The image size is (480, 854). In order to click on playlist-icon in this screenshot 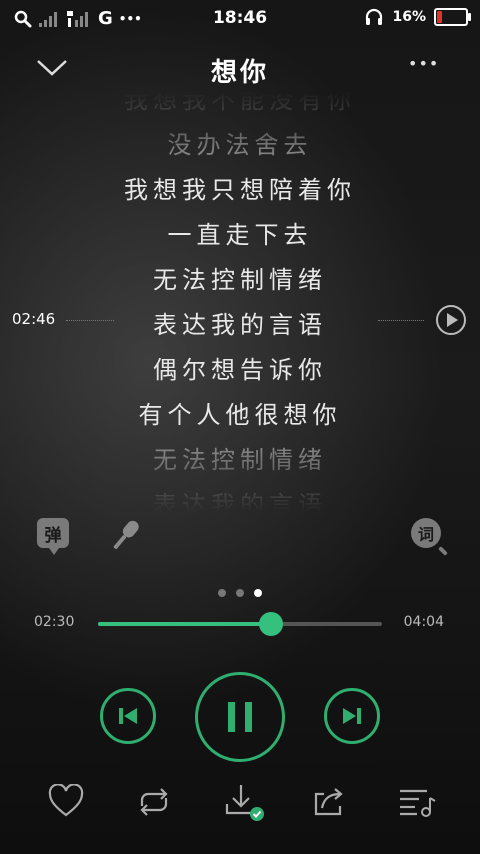, I will do `click(417, 802)`.